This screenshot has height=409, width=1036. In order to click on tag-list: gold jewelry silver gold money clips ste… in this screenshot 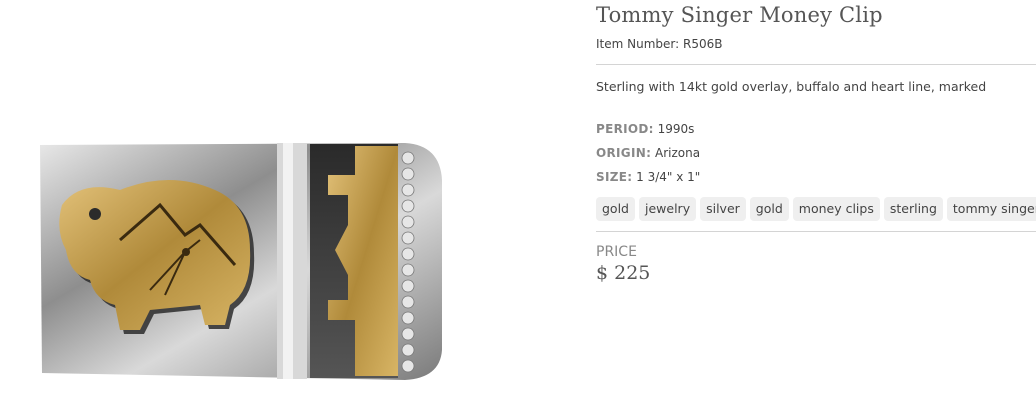, I will do `click(816, 209)`.